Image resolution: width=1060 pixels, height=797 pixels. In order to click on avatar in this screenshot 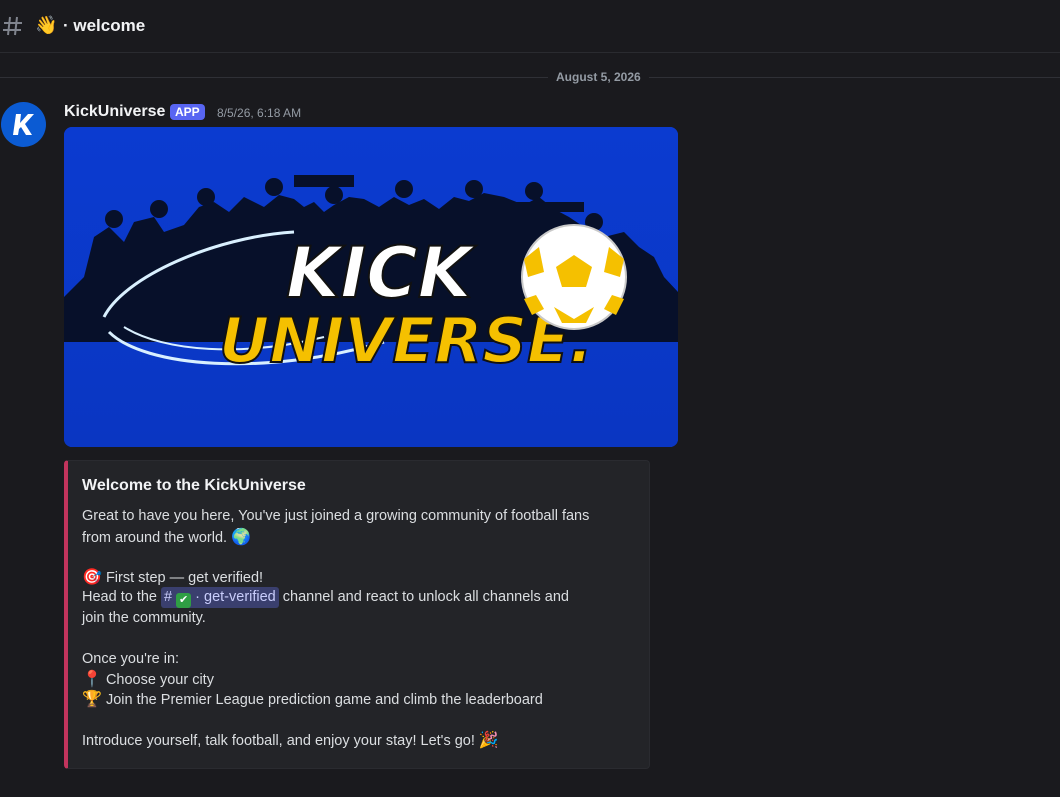, I will do `click(23, 124)`.